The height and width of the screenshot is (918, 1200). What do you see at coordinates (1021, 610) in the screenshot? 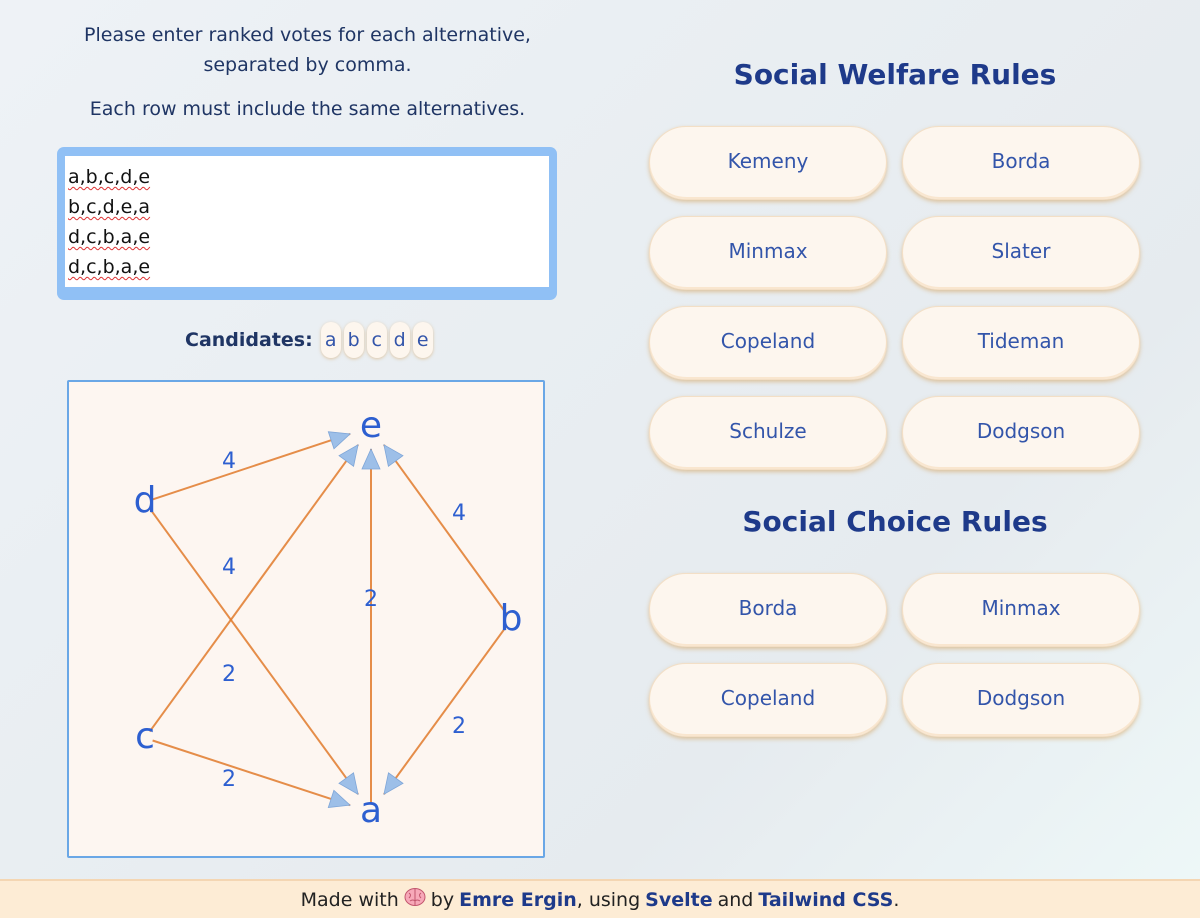
I see `choice-minmax-button: Minmax` at bounding box center [1021, 610].